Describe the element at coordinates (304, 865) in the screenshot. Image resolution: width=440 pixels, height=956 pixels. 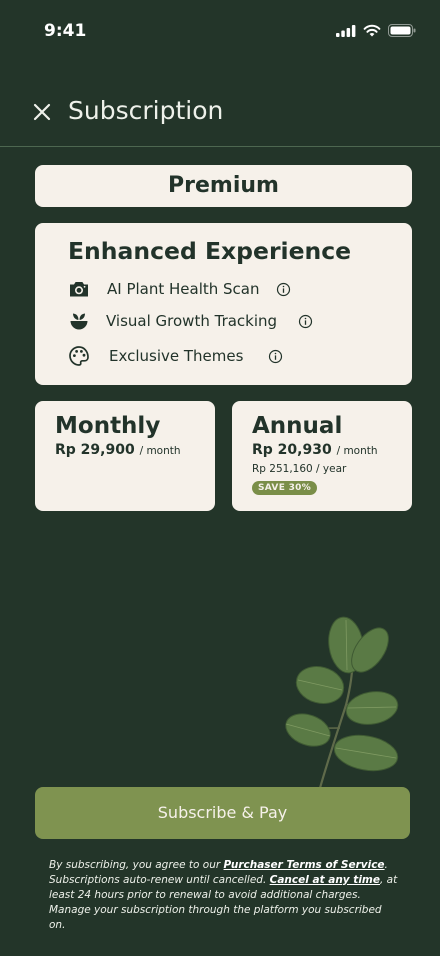
I see `purchaser-terms-link: Purchaser Terms of Service` at that location.